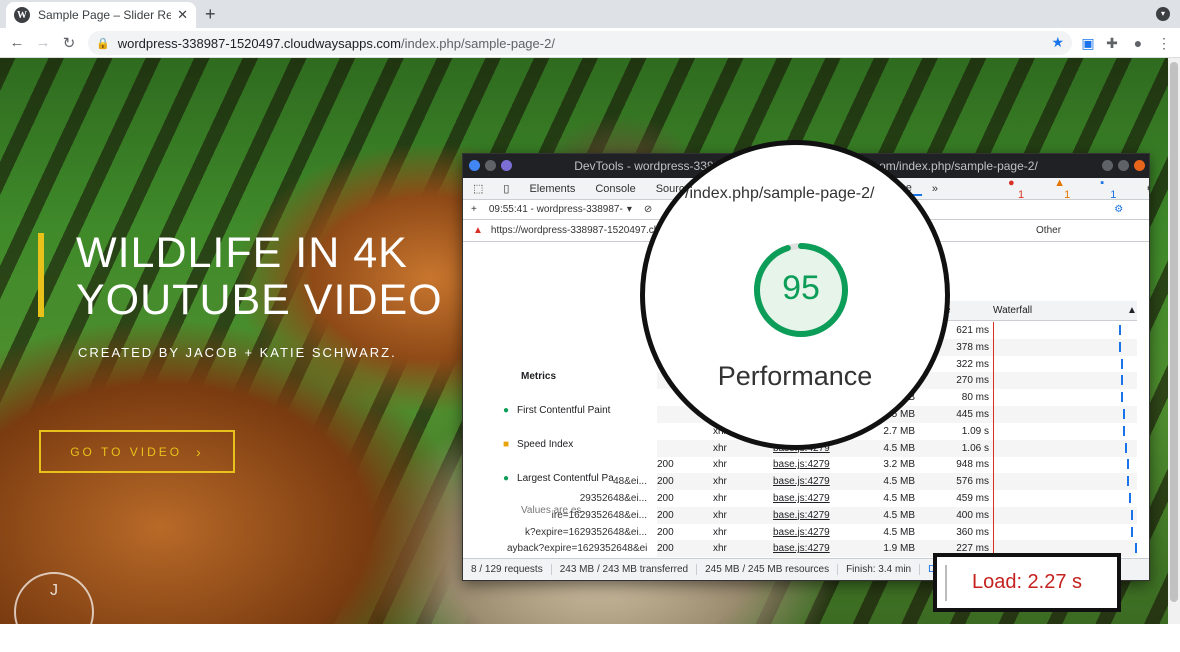 Image resolution: width=1180 pixels, height=652 pixels. Describe the element at coordinates (1057, 42) in the screenshot. I see `bookmark-star-icon: ★` at that location.